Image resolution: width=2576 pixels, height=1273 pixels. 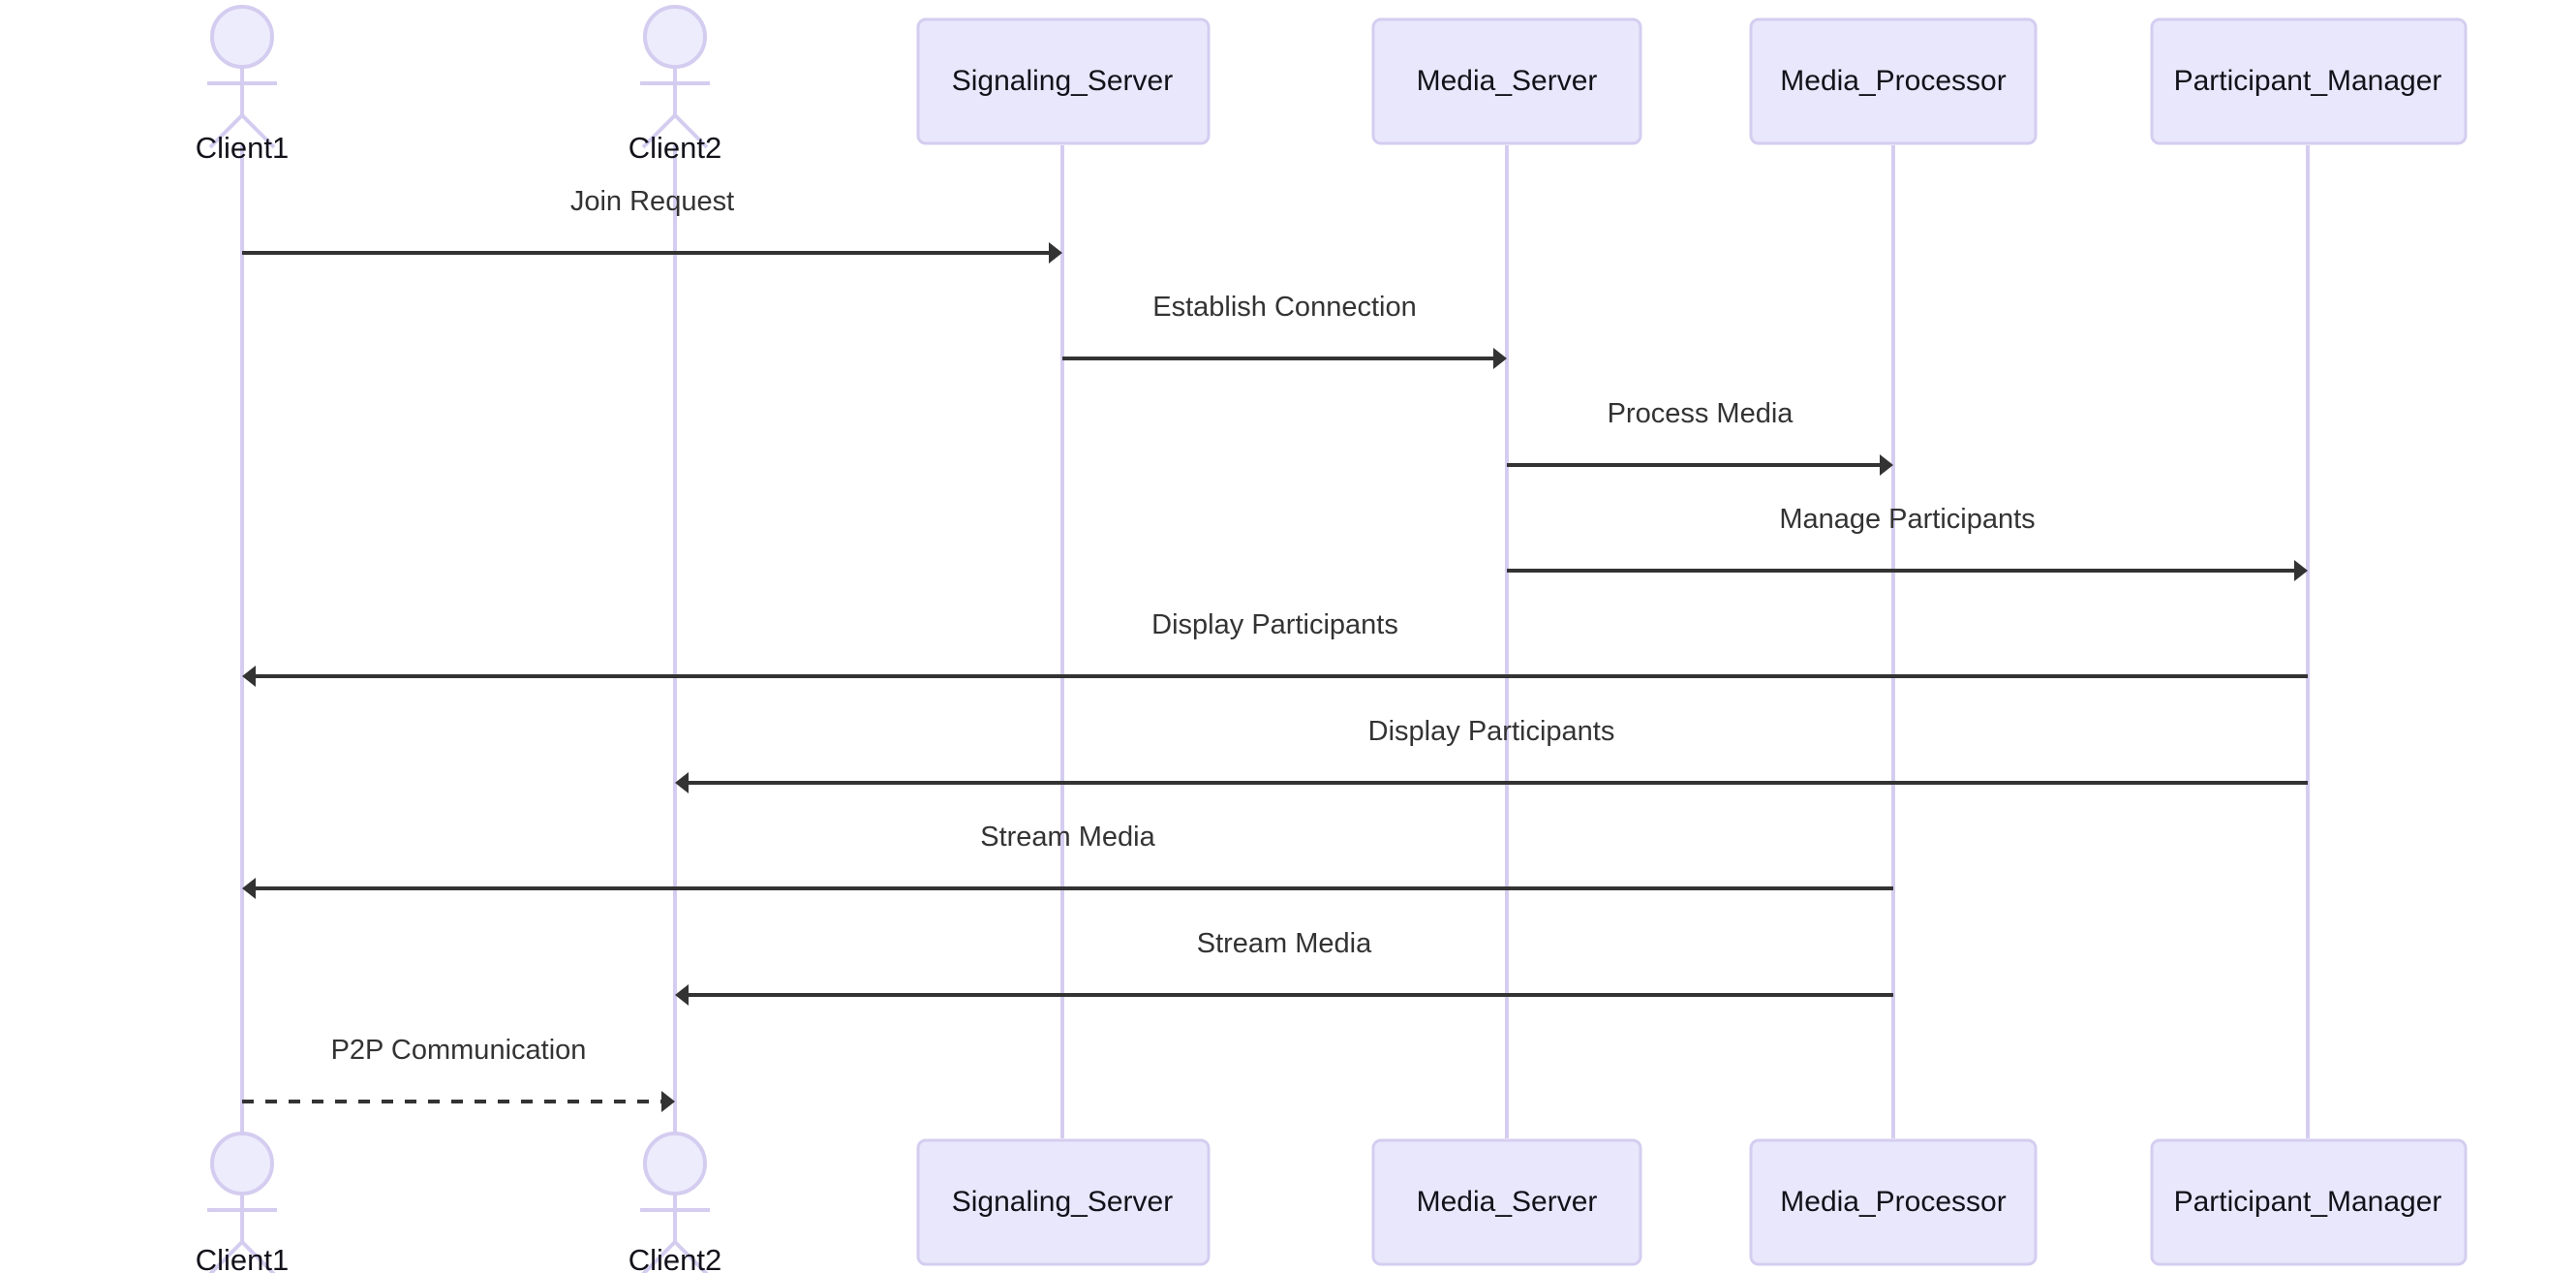 What do you see at coordinates (243, 85) in the screenshot?
I see `actor-client1-top: Client1` at bounding box center [243, 85].